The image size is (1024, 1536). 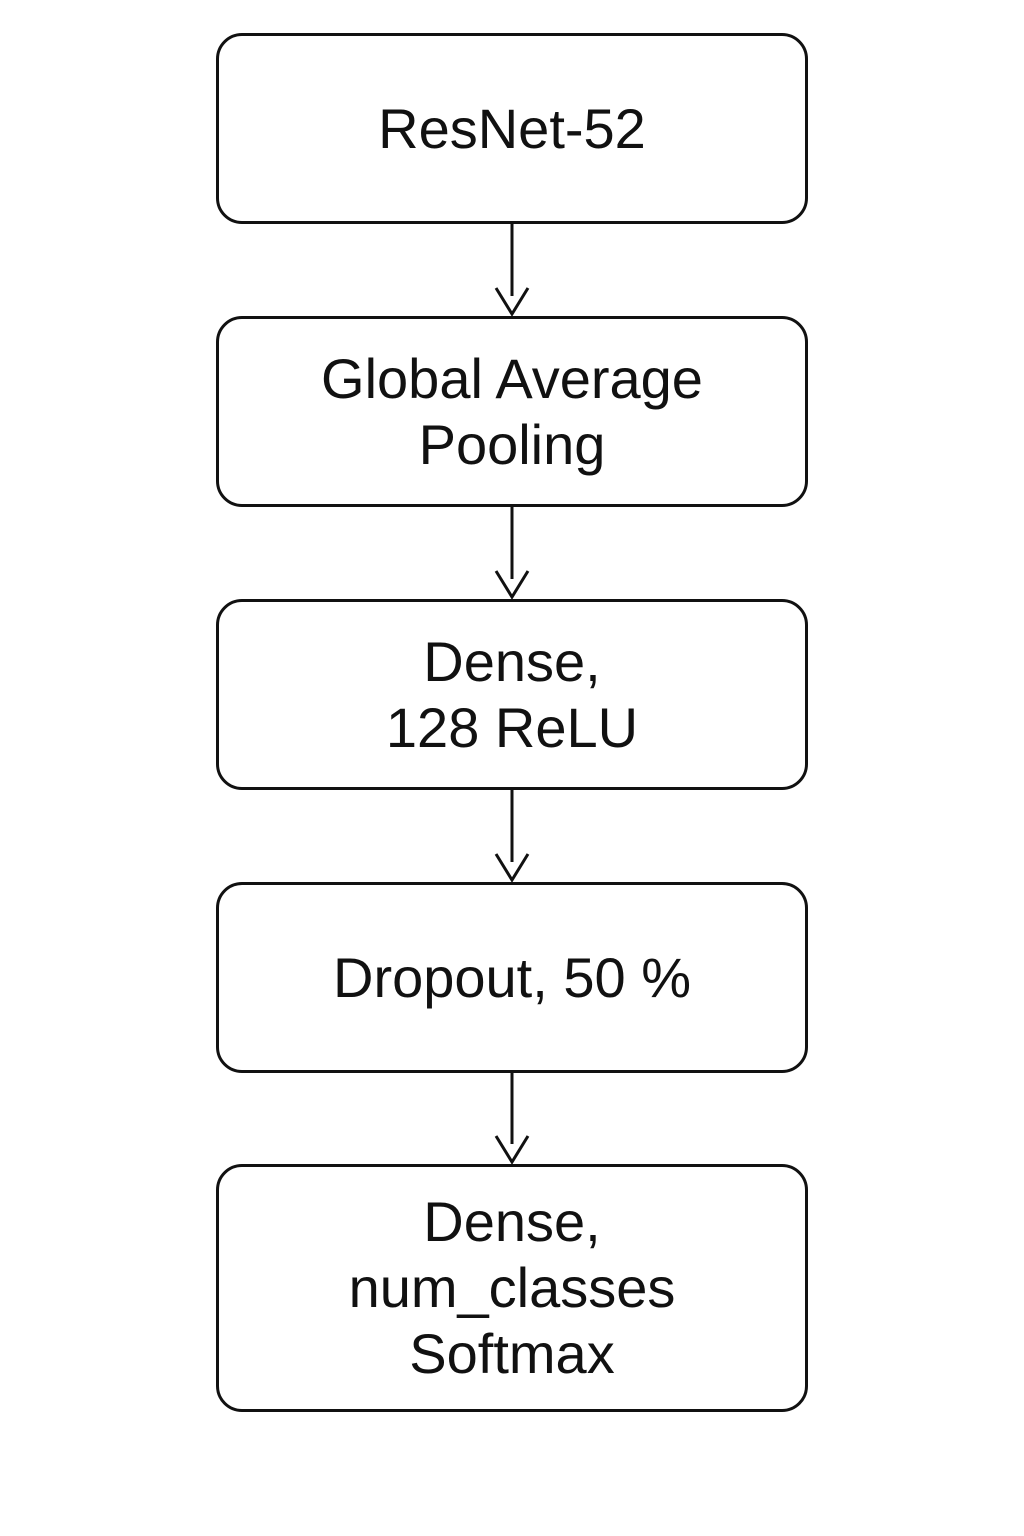 I want to click on node-dense-relu: Dense, 128 ReLU, so click(x=512, y=694).